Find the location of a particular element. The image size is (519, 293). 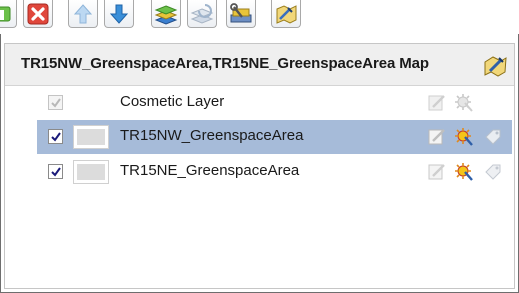

red-x-icon is located at coordinates (38, 14).